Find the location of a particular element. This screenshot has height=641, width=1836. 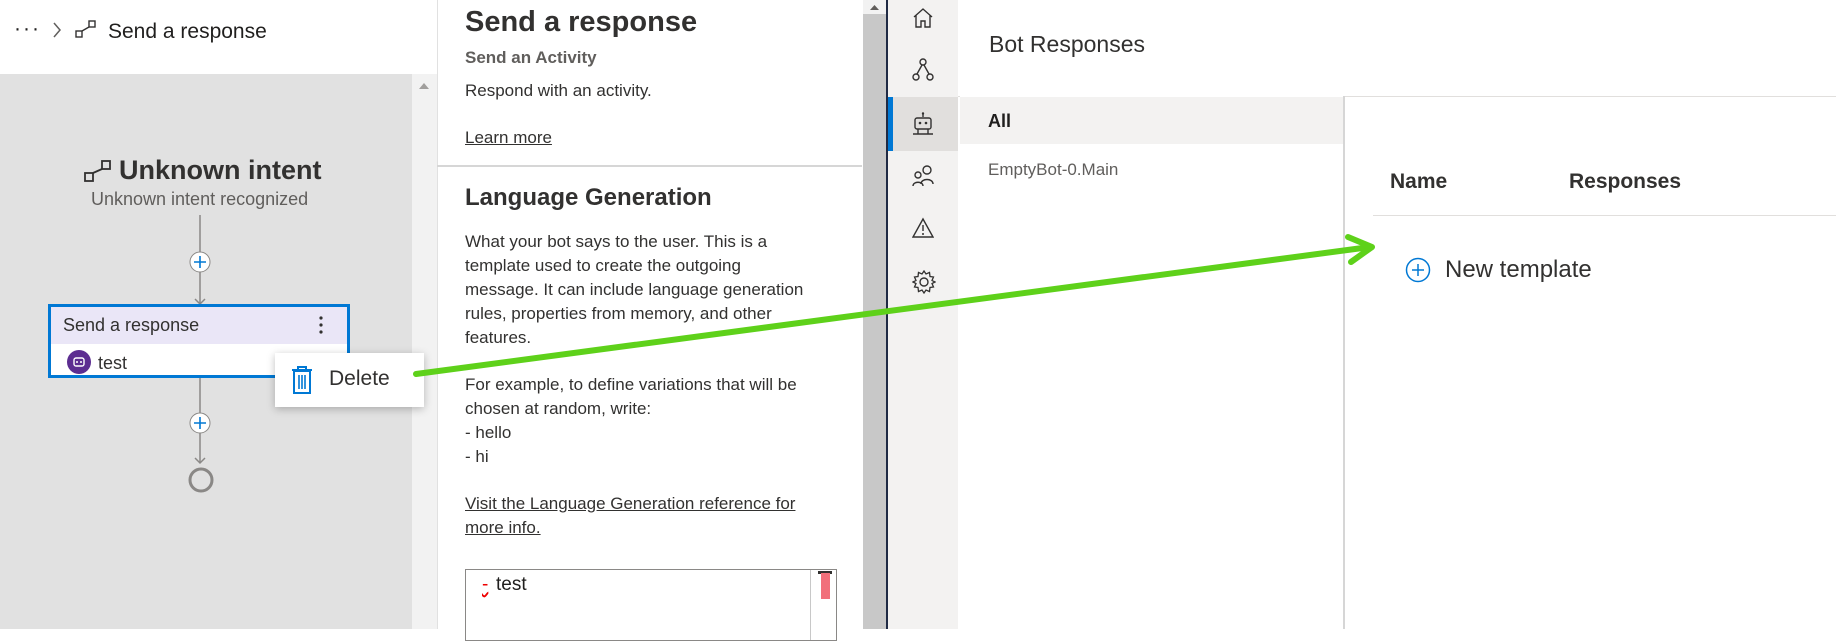

chevron-right-icon is located at coordinates (57, 30).